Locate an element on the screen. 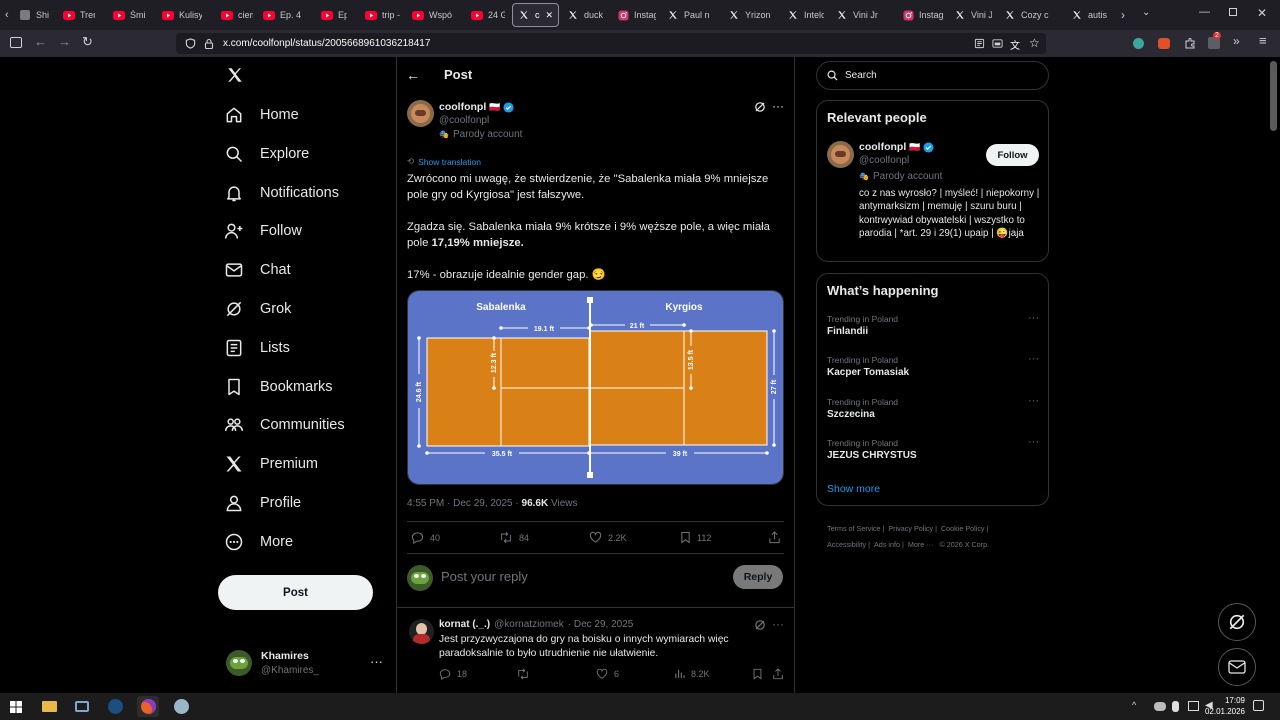 This screenshot has width=1280, height=720. file-explorer-button is located at coordinates (49, 706).